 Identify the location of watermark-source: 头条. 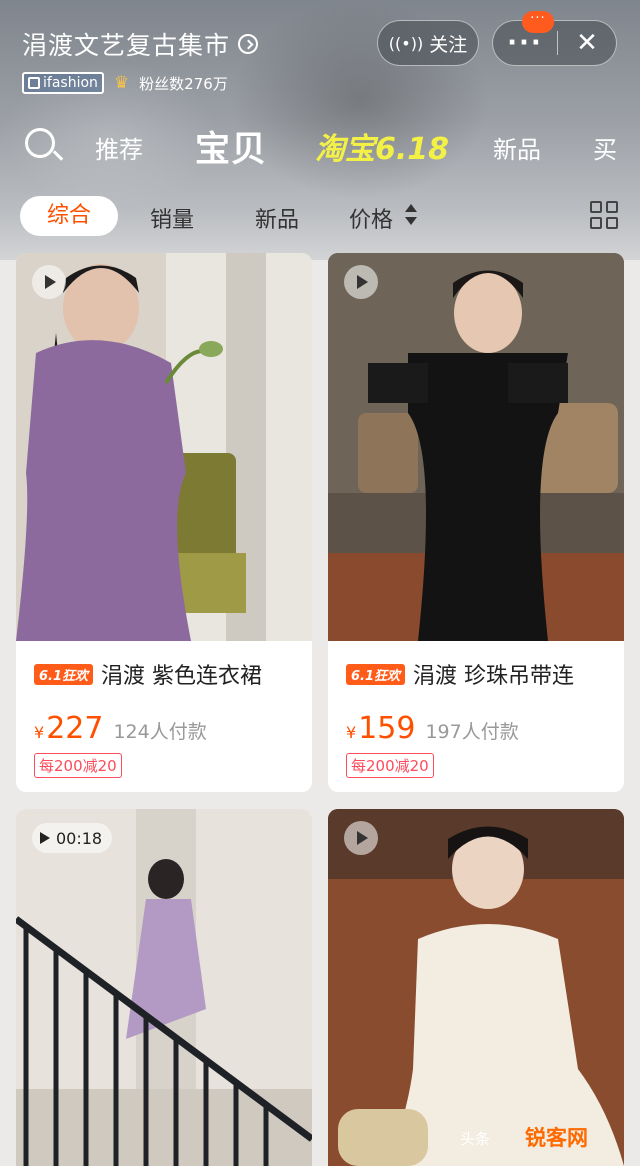
(475, 1139).